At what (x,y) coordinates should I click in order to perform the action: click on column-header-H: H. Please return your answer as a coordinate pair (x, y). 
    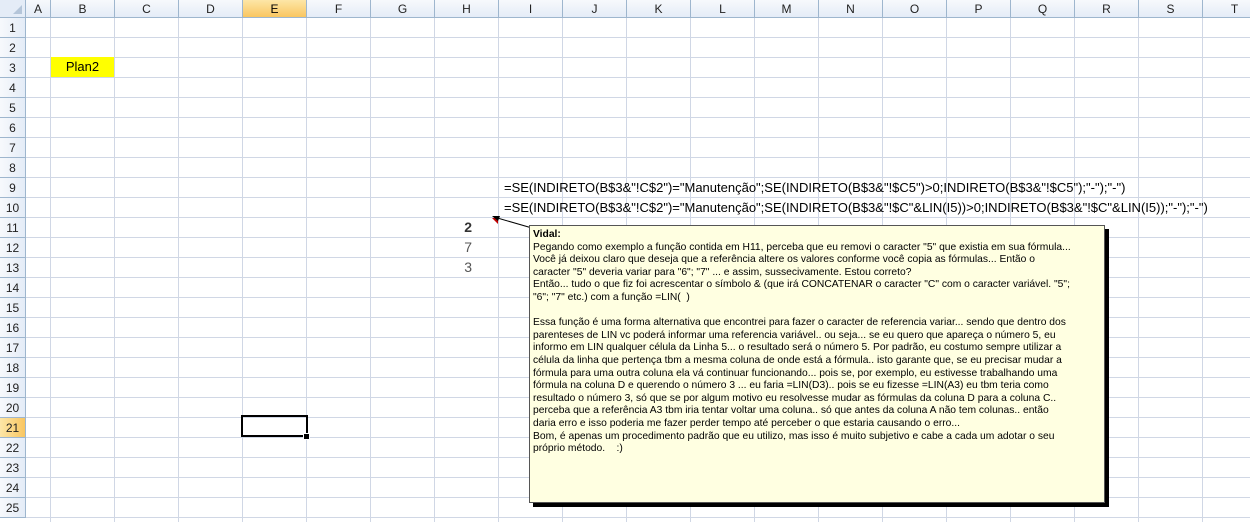
    Looking at the image, I should click on (467, 9).